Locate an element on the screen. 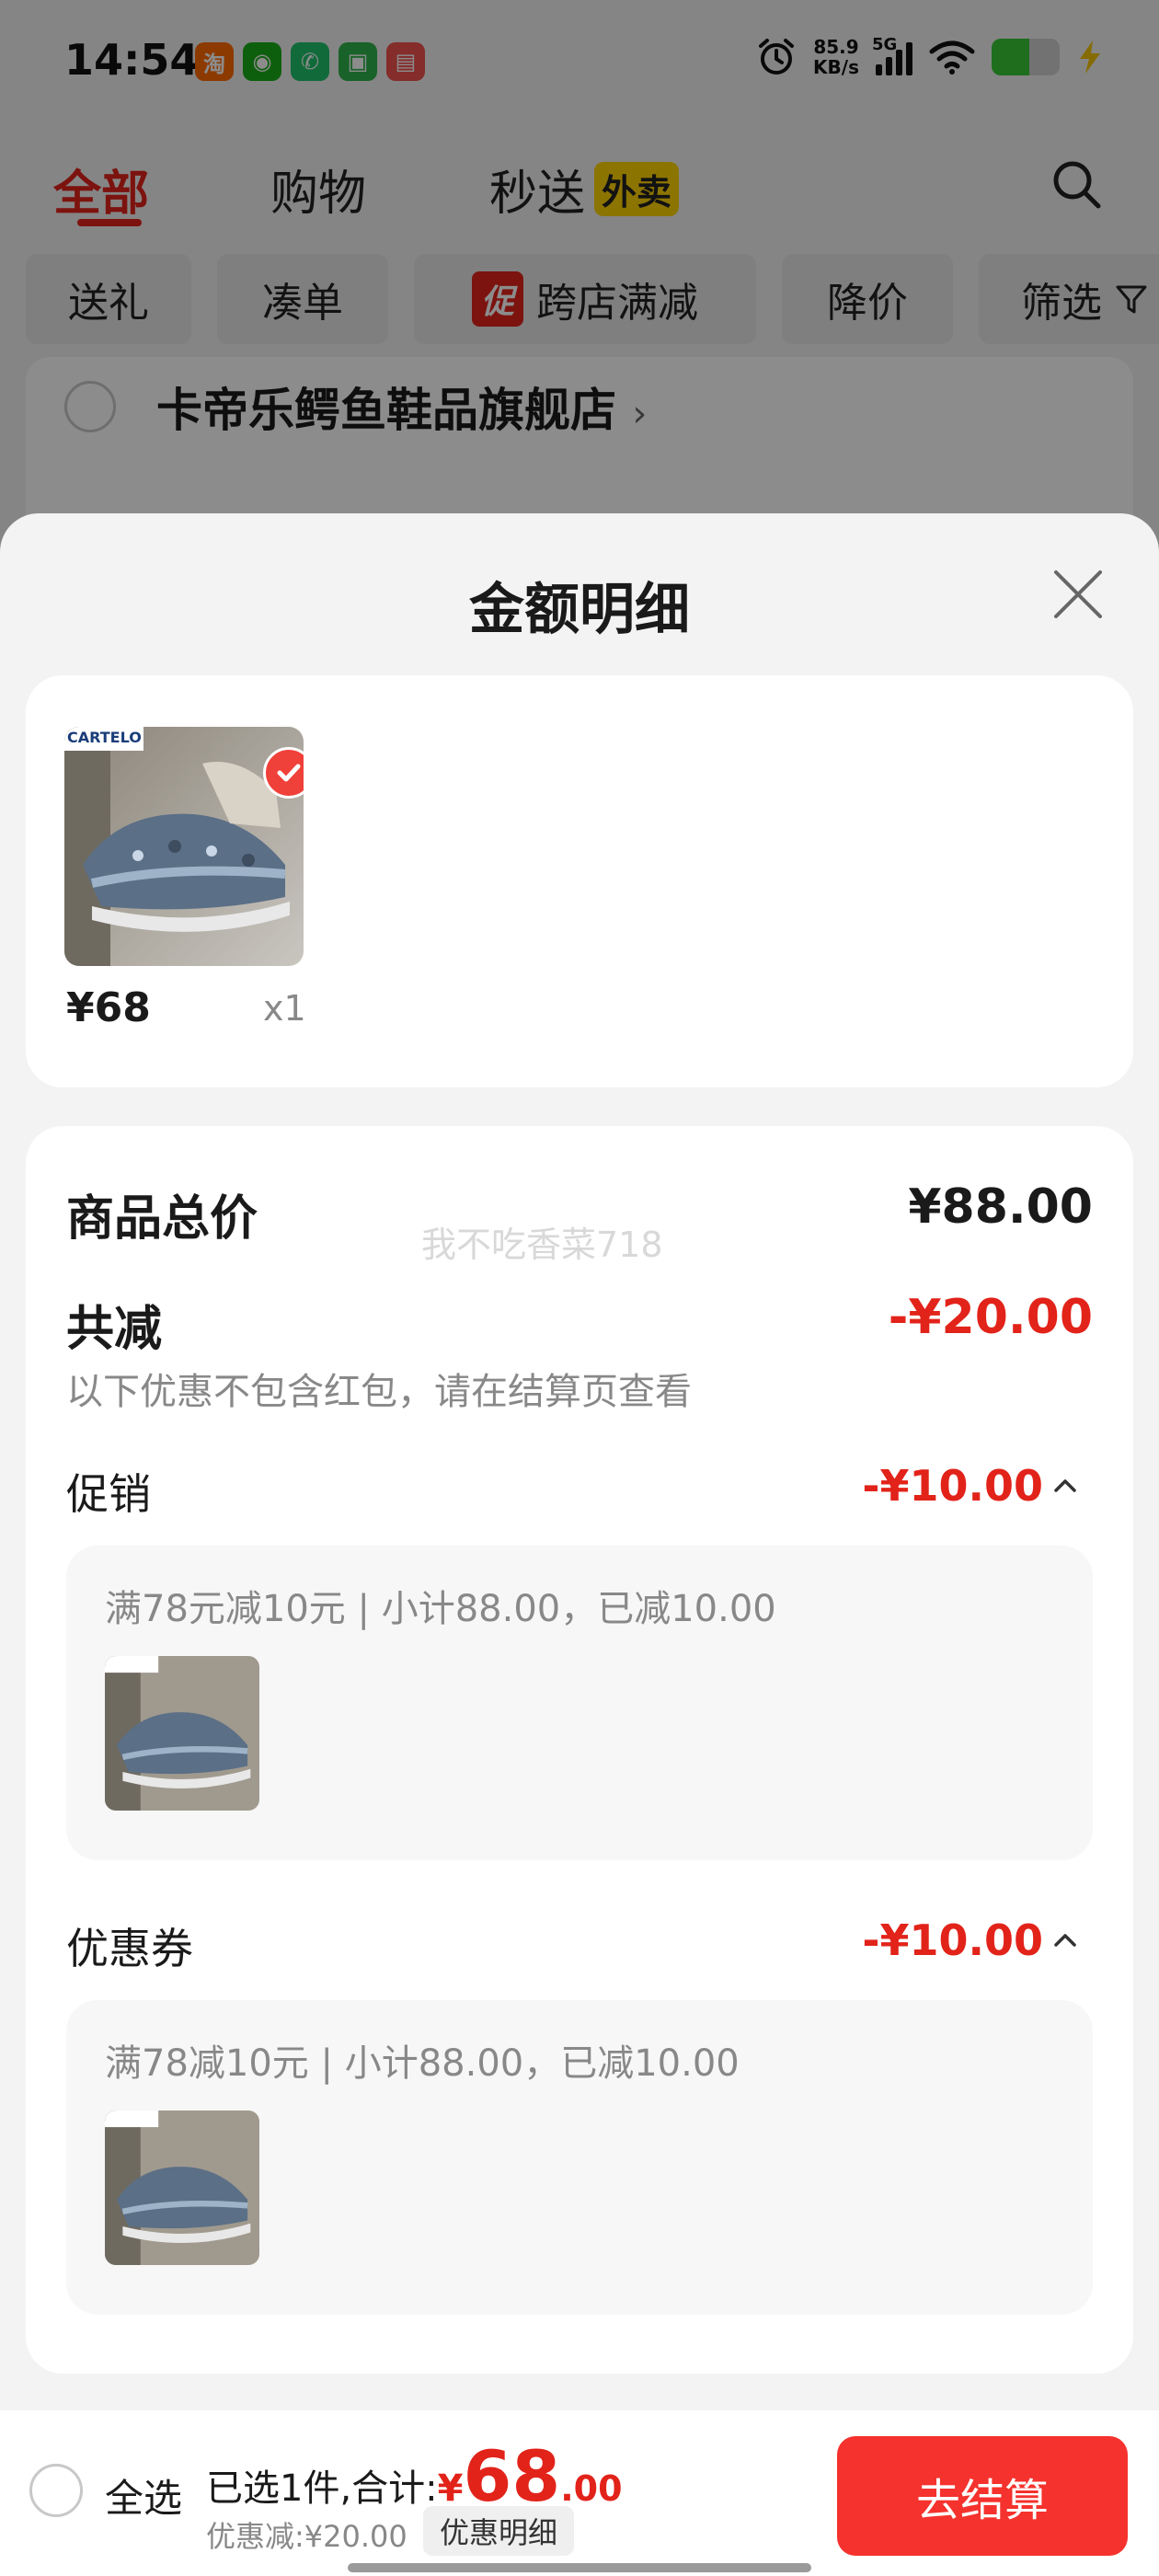 This screenshot has height=2576, width=1159. total-currency: ¥ is located at coordinates (450, 2488).